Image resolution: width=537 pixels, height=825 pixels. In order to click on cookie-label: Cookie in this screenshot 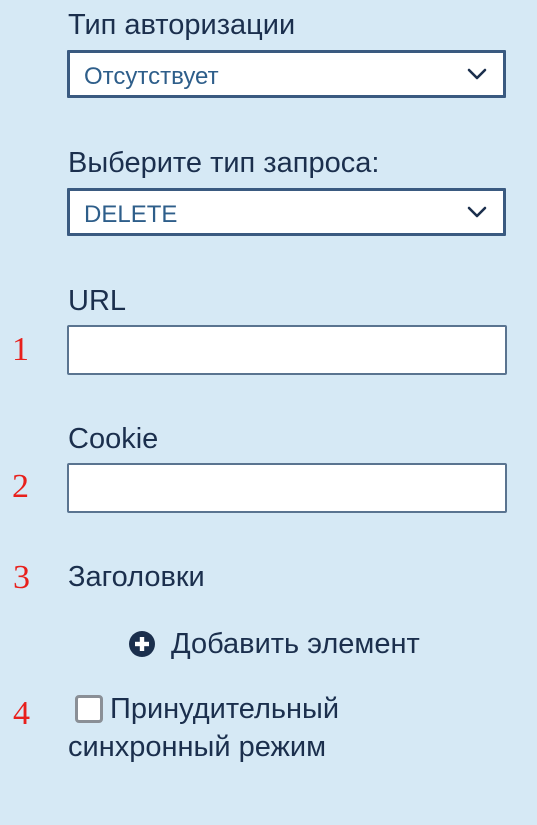, I will do `click(113, 439)`.